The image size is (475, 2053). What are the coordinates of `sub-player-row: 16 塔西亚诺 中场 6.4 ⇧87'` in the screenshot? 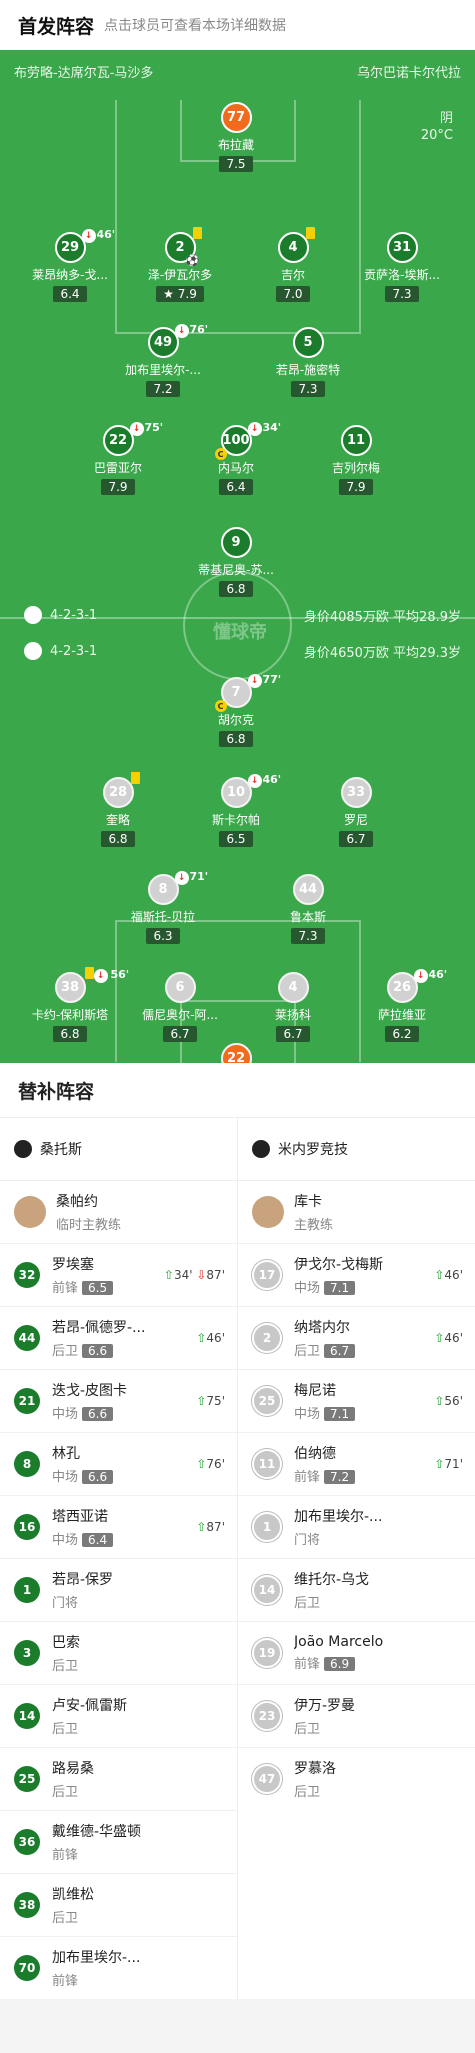 It's located at (118, 1526).